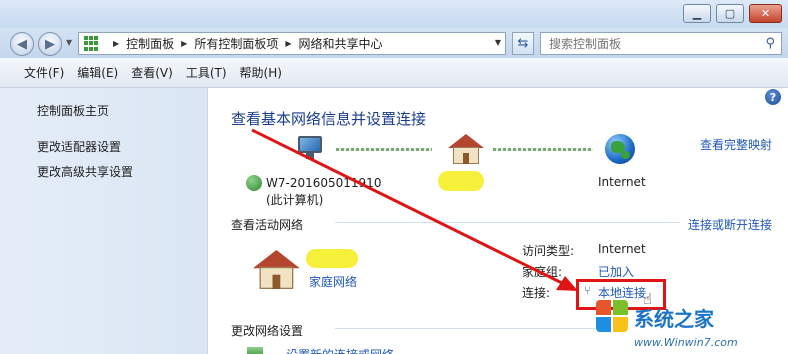 This screenshot has width=788, height=354. Describe the element at coordinates (686, 342) in the screenshot. I see `watermark-url: www.Winwin7.com` at that location.